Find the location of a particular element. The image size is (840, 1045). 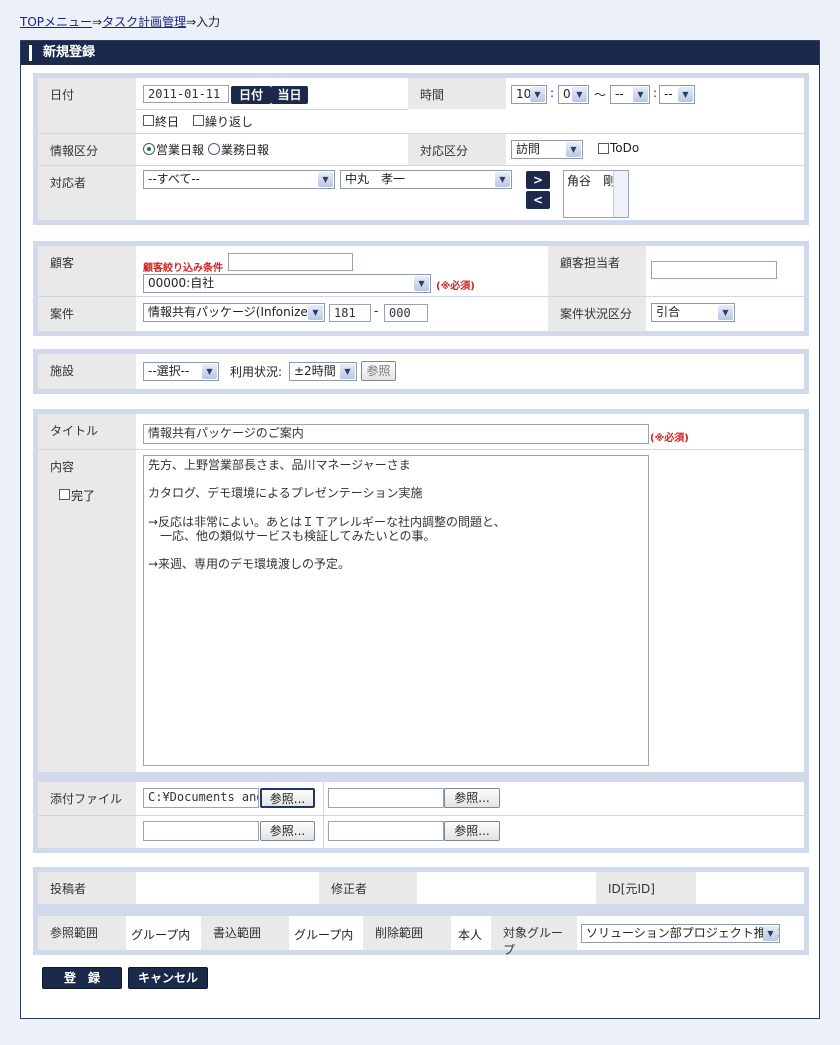

project-select: 情報共有パッケージ(Infonizer) ▼ is located at coordinates (234, 312).